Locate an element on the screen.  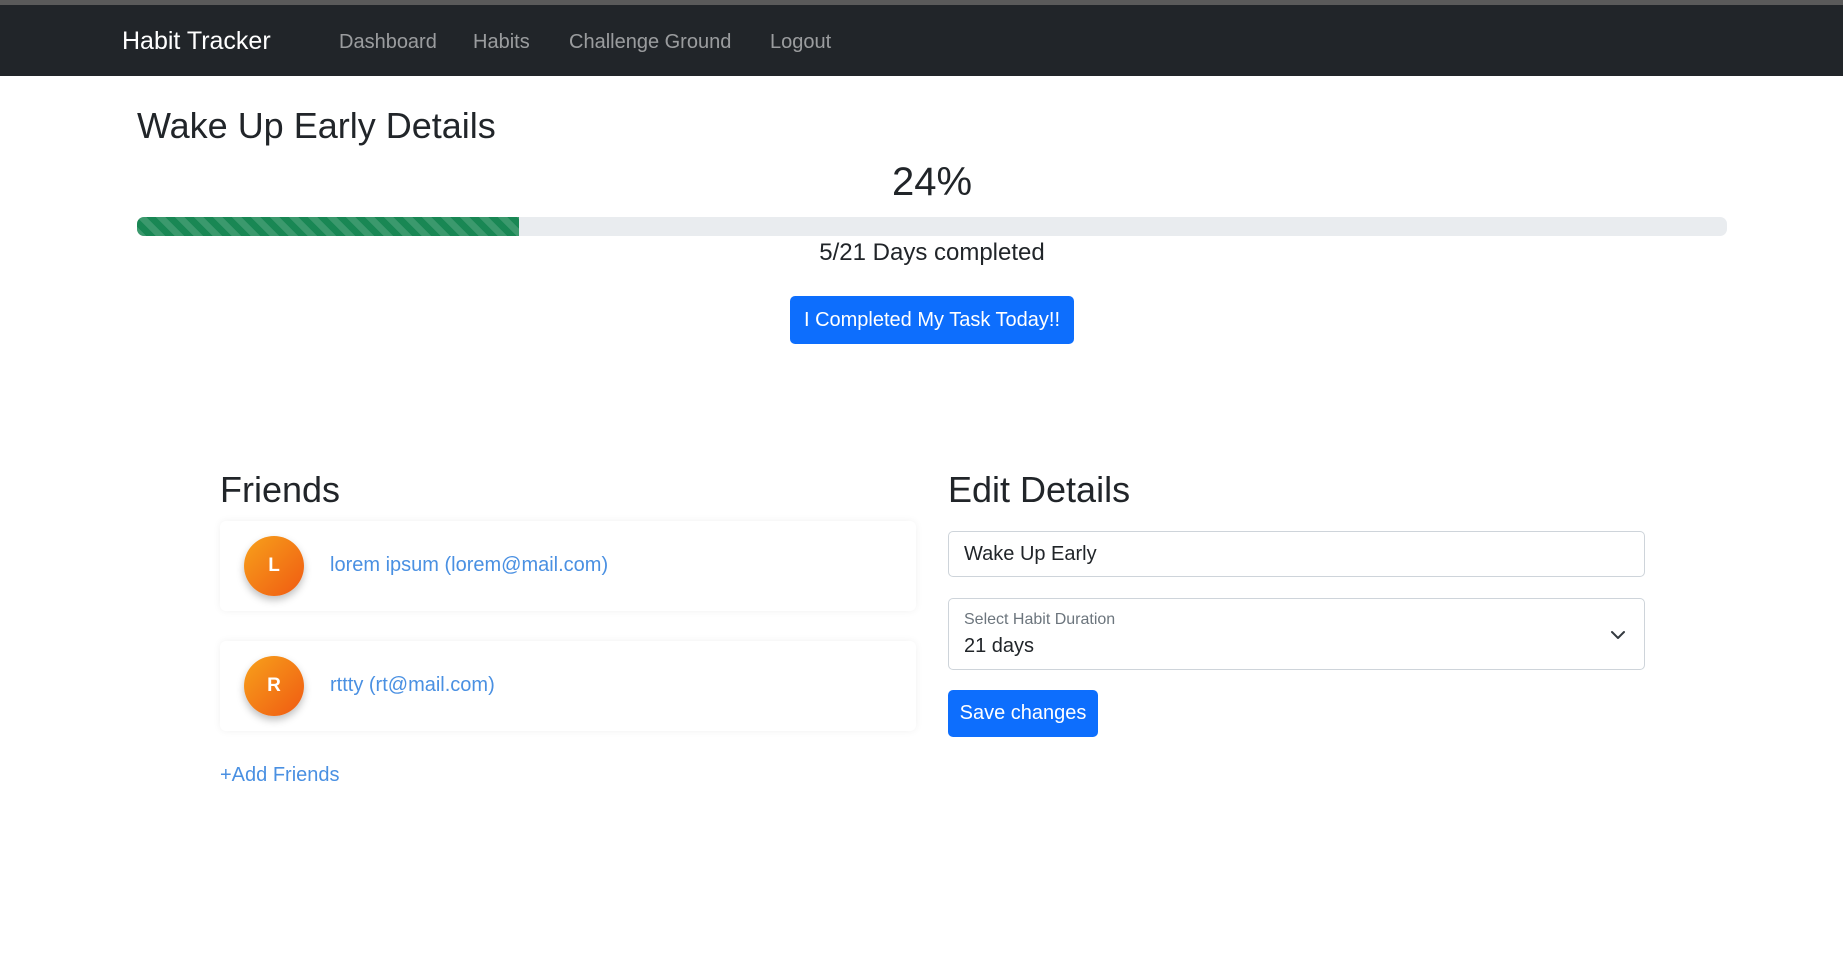
save-changes-button: Save changes is located at coordinates (1023, 713).